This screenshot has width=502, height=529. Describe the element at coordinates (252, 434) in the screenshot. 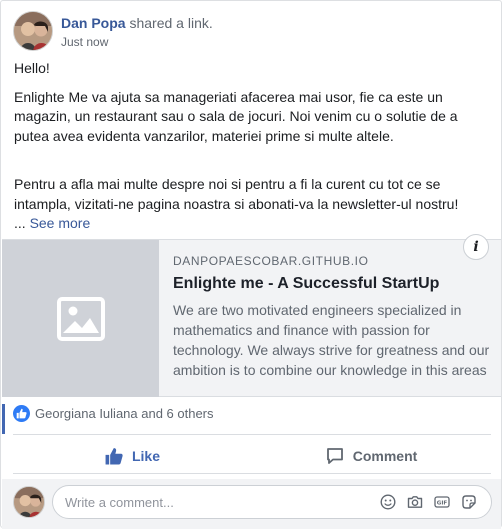

I see `divider-top` at that location.